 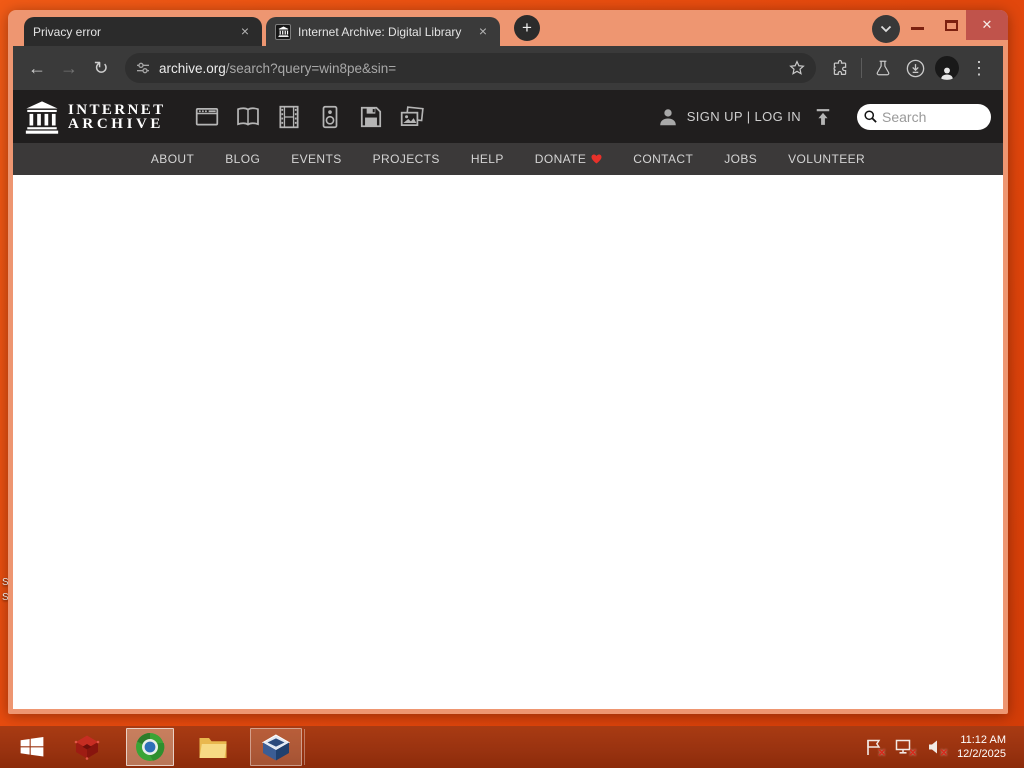 What do you see at coordinates (207, 117) in the screenshot?
I see `web-icon` at bounding box center [207, 117].